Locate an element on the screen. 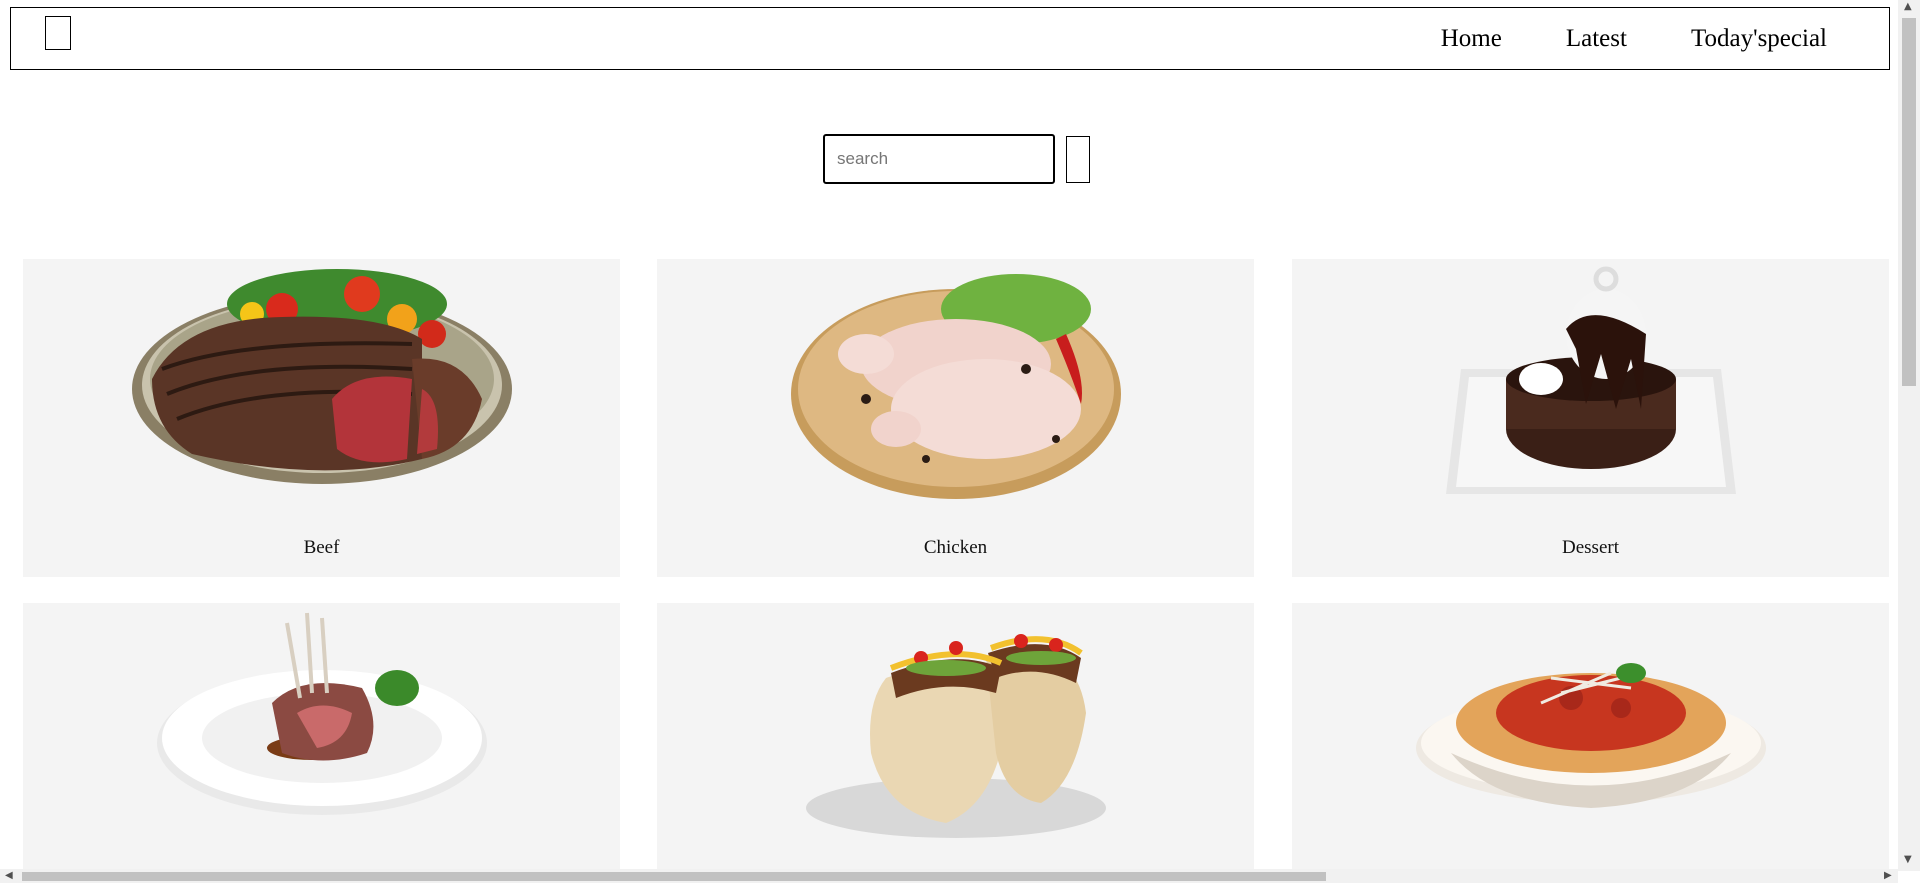 This screenshot has width=1920, height=883. category-card-dessert: Dessert is located at coordinates (1590, 418).